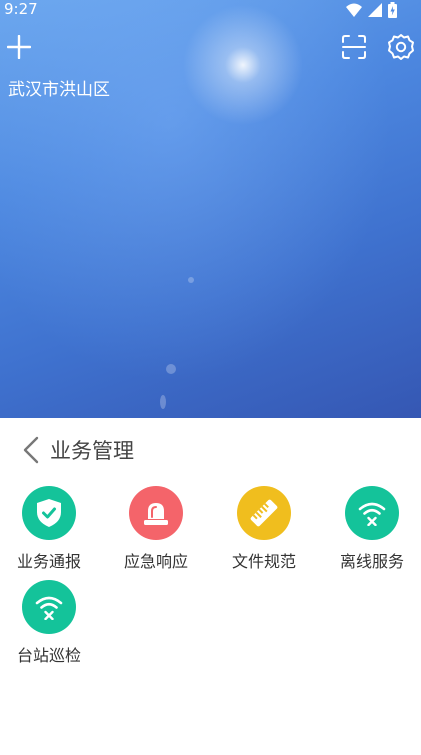 The width and height of the screenshot is (421, 755). What do you see at coordinates (354, 10) in the screenshot?
I see `wifi-icon` at bounding box center [354, 10].